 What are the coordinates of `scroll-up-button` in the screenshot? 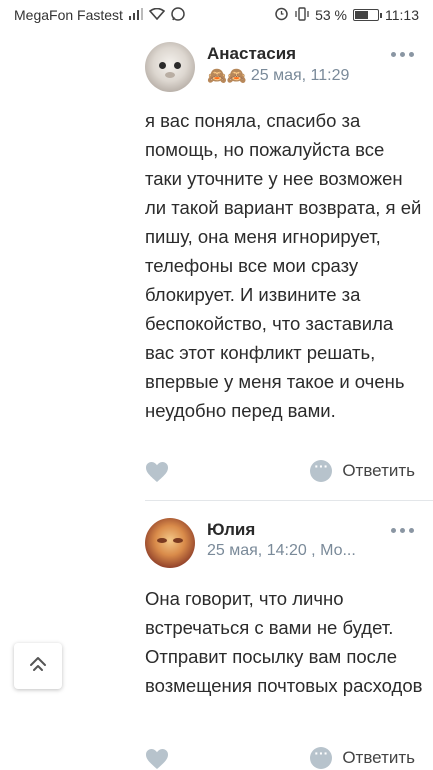 It's located at (38, 666).